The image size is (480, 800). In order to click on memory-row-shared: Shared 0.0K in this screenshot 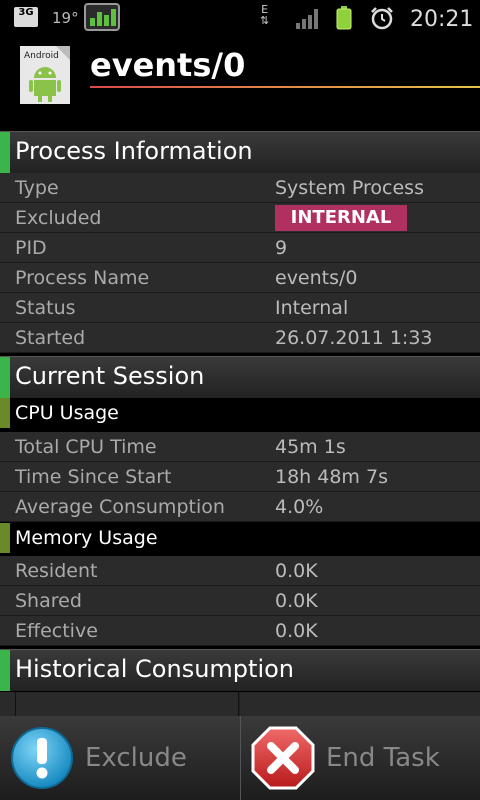, I will do `click(240, 601)`.